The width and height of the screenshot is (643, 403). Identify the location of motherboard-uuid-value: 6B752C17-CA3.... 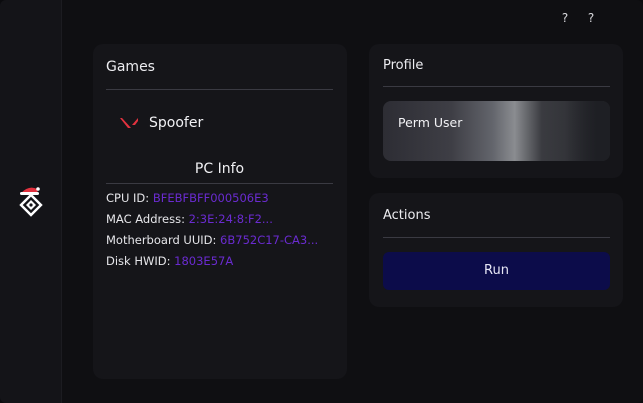
(269, 240).